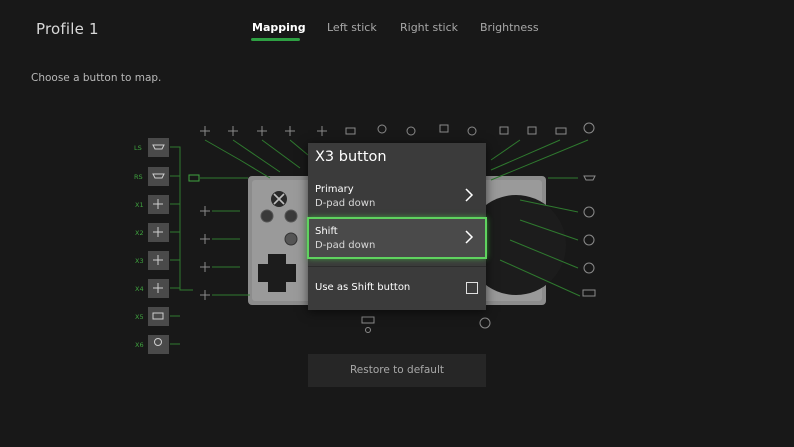  I want to click on use-as-shift-label: Use as Shift button, so click(363, 287).